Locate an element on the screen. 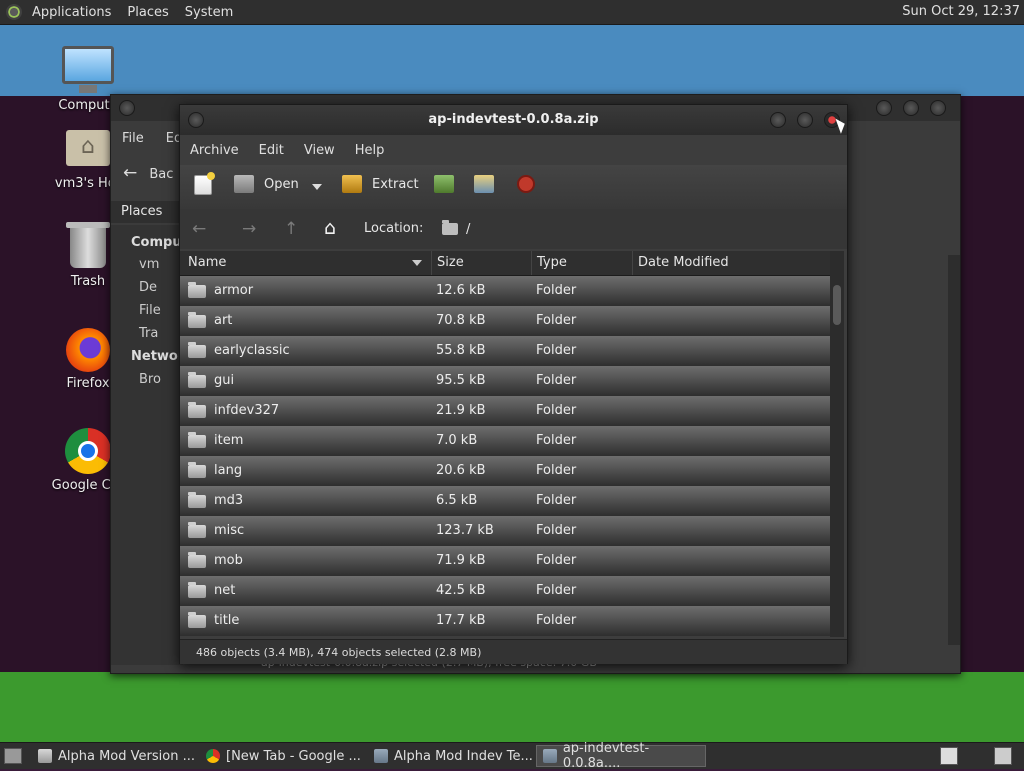  menu-file: File is located at coordinates (133, 138).